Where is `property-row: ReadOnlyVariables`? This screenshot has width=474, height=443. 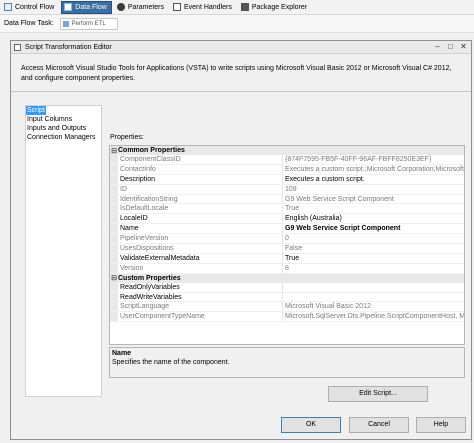 property-row: ReadOnlyVariables is located at coordinates (287, 287).